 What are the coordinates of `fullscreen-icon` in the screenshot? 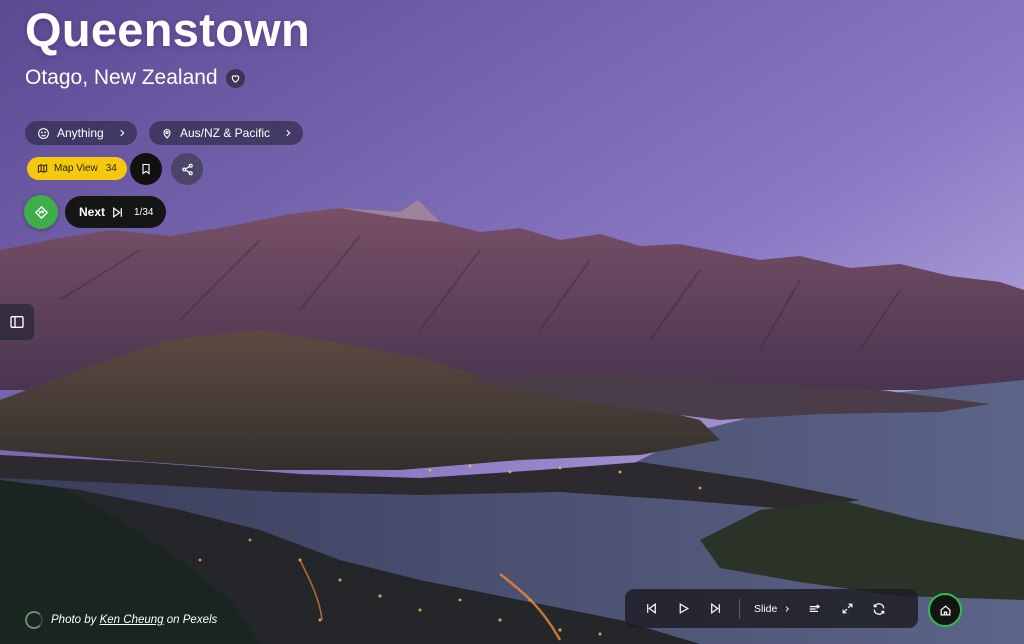 It's located at (847, 608).